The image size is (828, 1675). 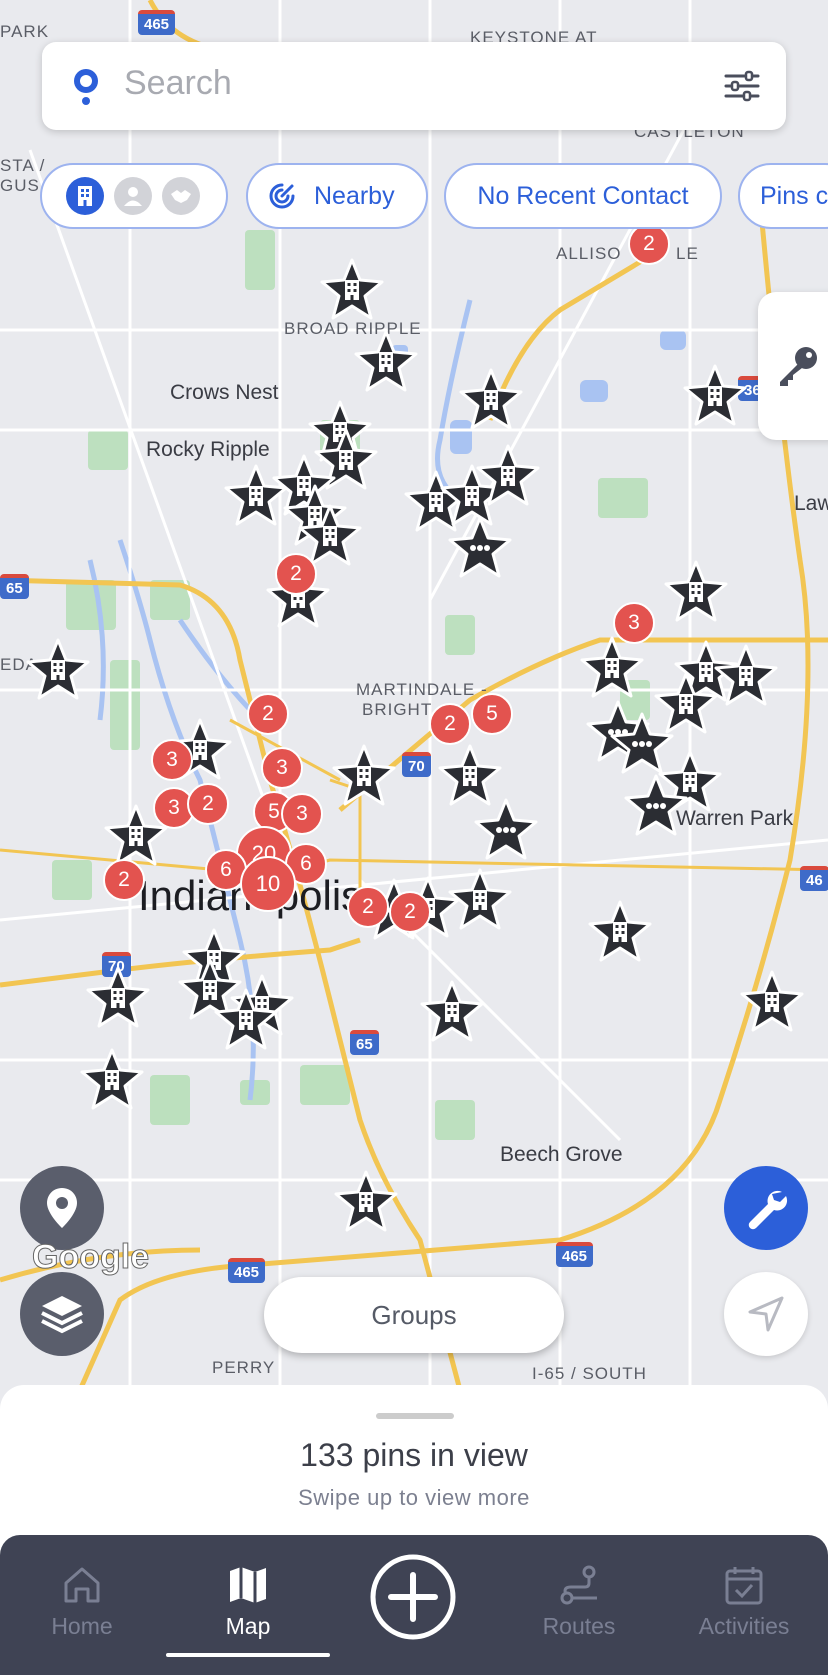 What do you see at coordinates (248, 1655) in the screenshot?
I see `active-tab-indicator` at bounding box center [248, 1655].